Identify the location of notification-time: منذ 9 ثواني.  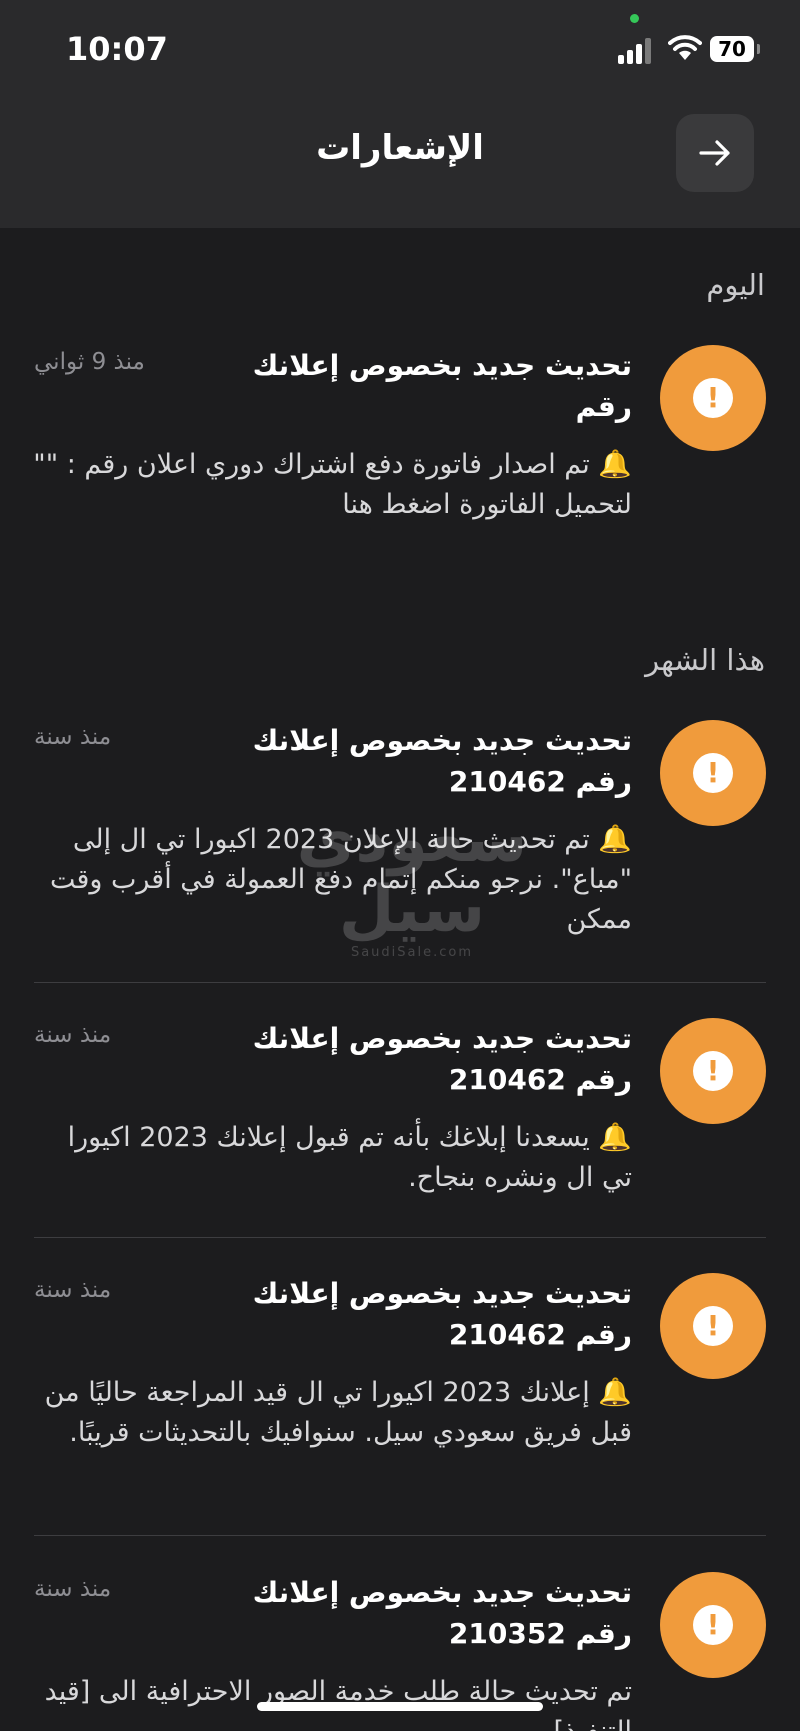
(89, 362).